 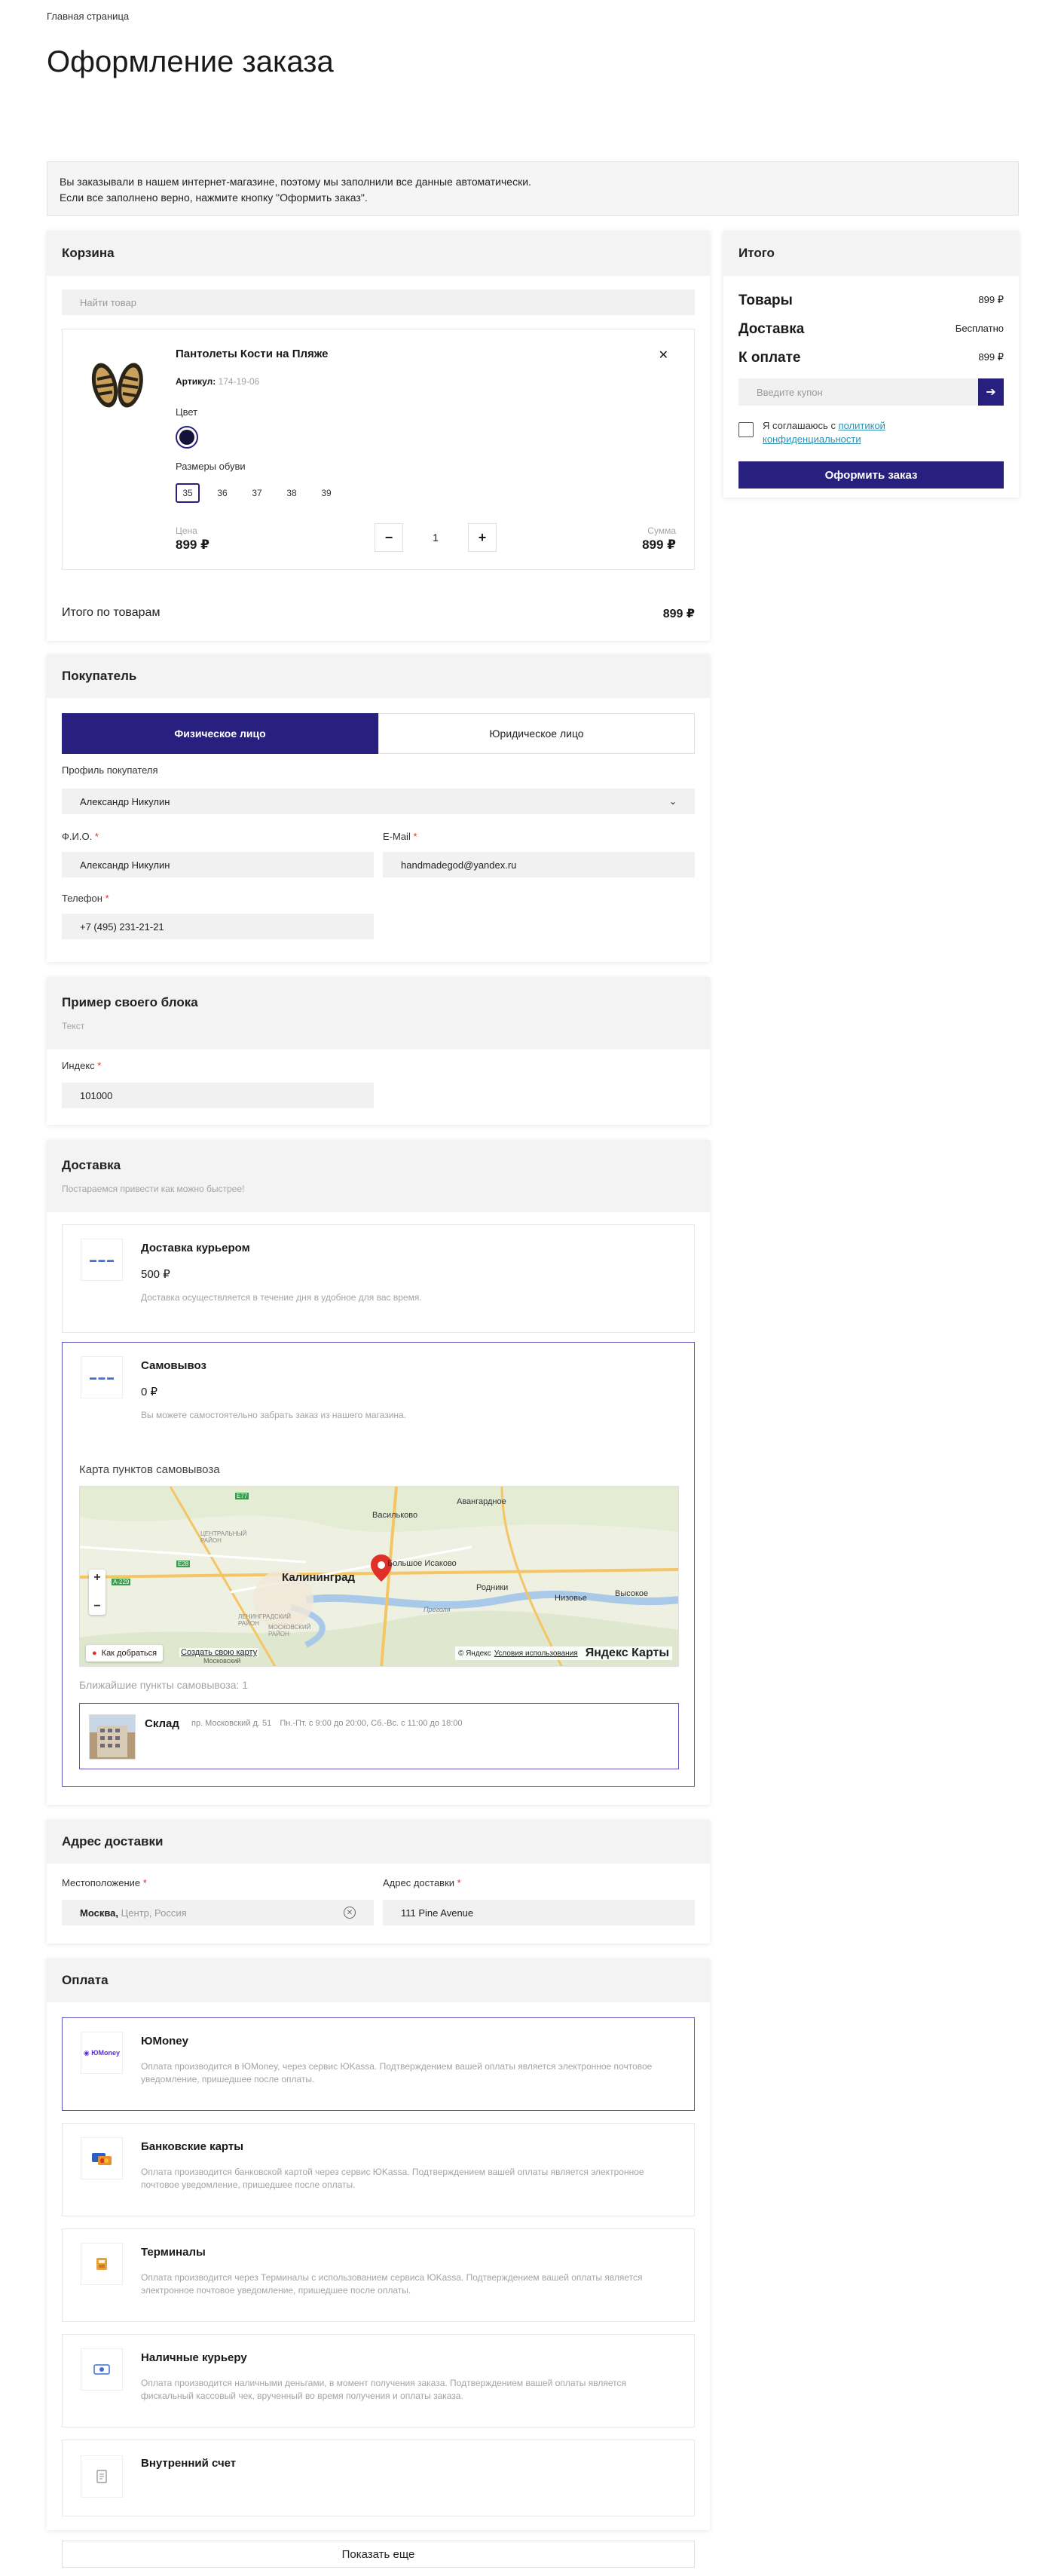 I want to click on color-swatch, so click(x=187, y=437).